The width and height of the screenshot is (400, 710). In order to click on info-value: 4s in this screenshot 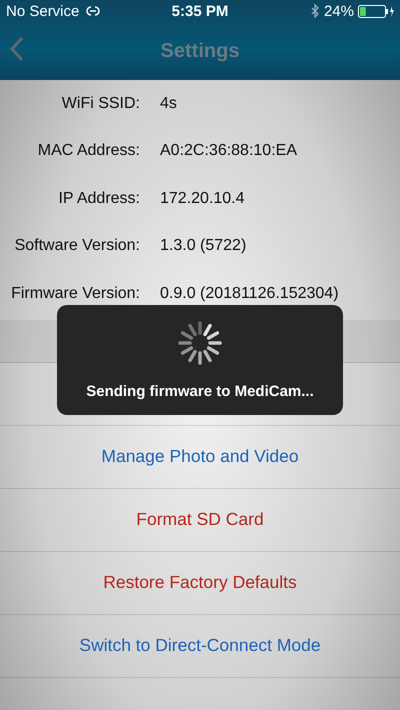, I will do `click(168, 103)`.